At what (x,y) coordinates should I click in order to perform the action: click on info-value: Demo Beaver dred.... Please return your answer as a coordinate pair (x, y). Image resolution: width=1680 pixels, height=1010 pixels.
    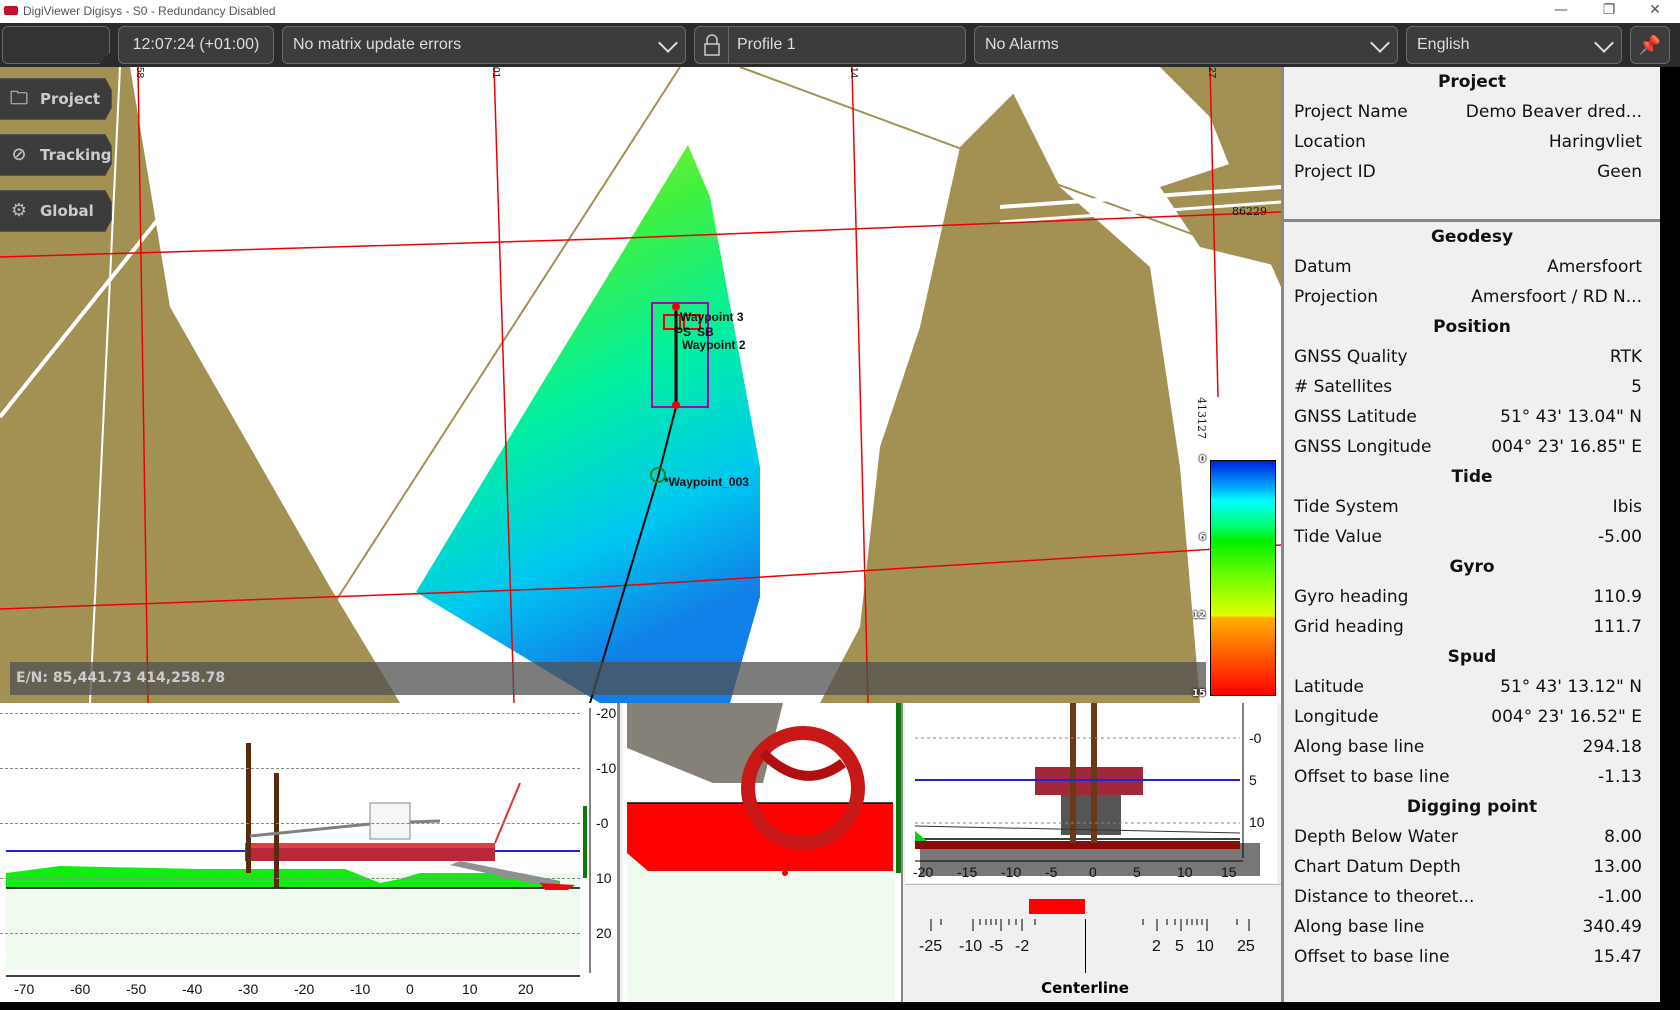
    Looking at the image, I should click on (1553, 112).